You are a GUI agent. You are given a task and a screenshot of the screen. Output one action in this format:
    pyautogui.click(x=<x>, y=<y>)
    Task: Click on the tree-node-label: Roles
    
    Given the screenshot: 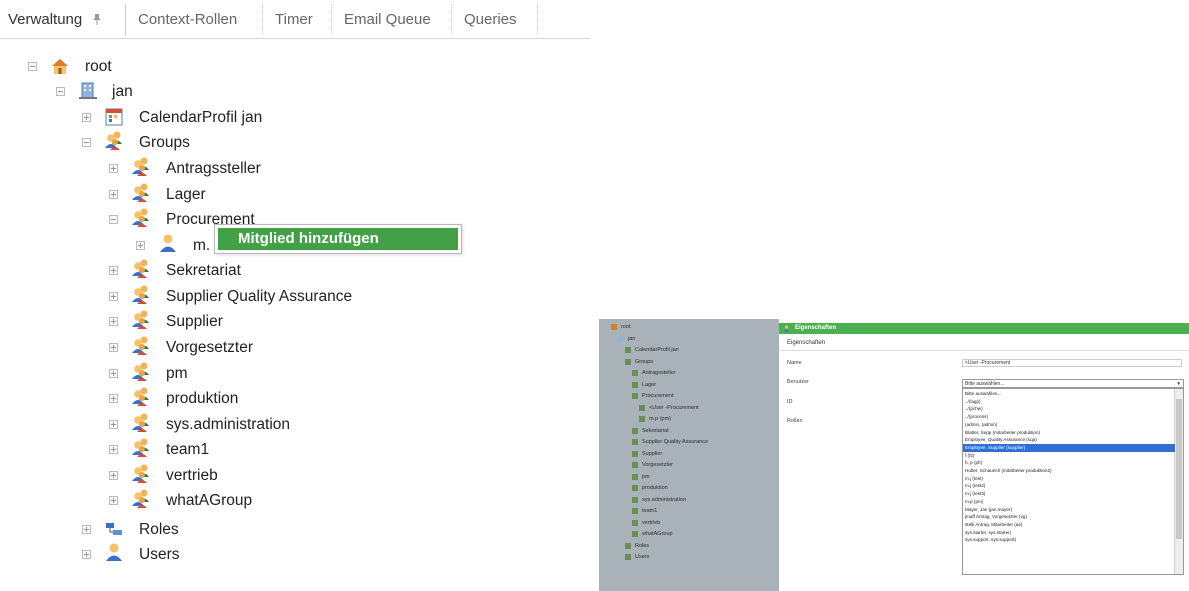 What is the action you would take?
    pyautogui.click(x=159, y=529)
    